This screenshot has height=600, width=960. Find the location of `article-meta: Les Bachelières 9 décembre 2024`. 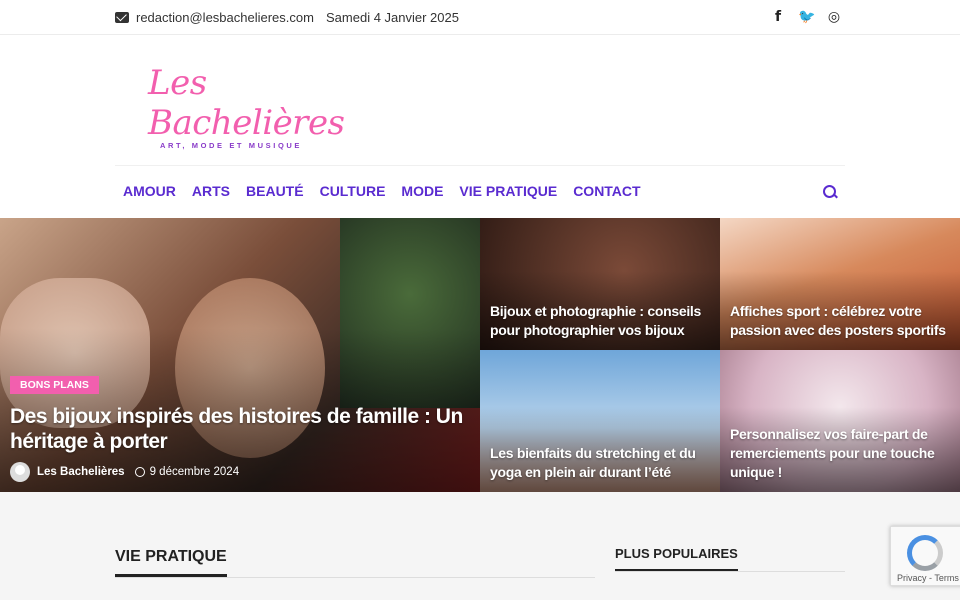

article-meta: Les Bachelières 9 décembre 2024 is located at coordinates (124, 472).